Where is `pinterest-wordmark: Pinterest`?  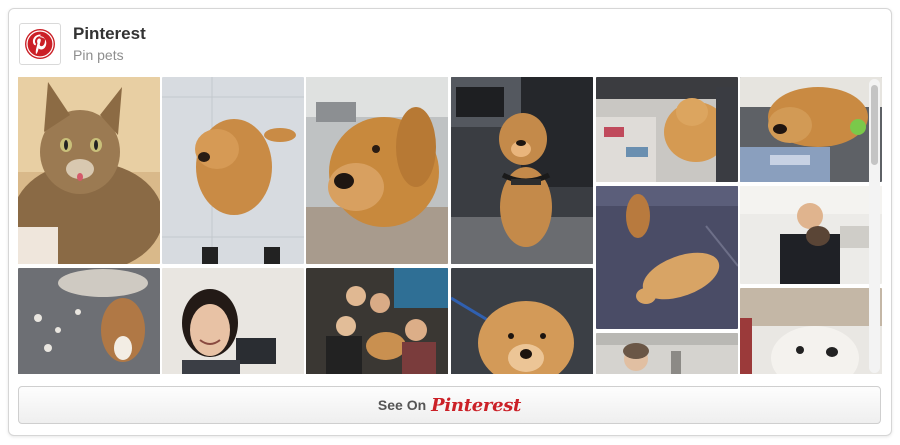
pinterest-wordmark: Pinterest is located at coordinates (476, 405).